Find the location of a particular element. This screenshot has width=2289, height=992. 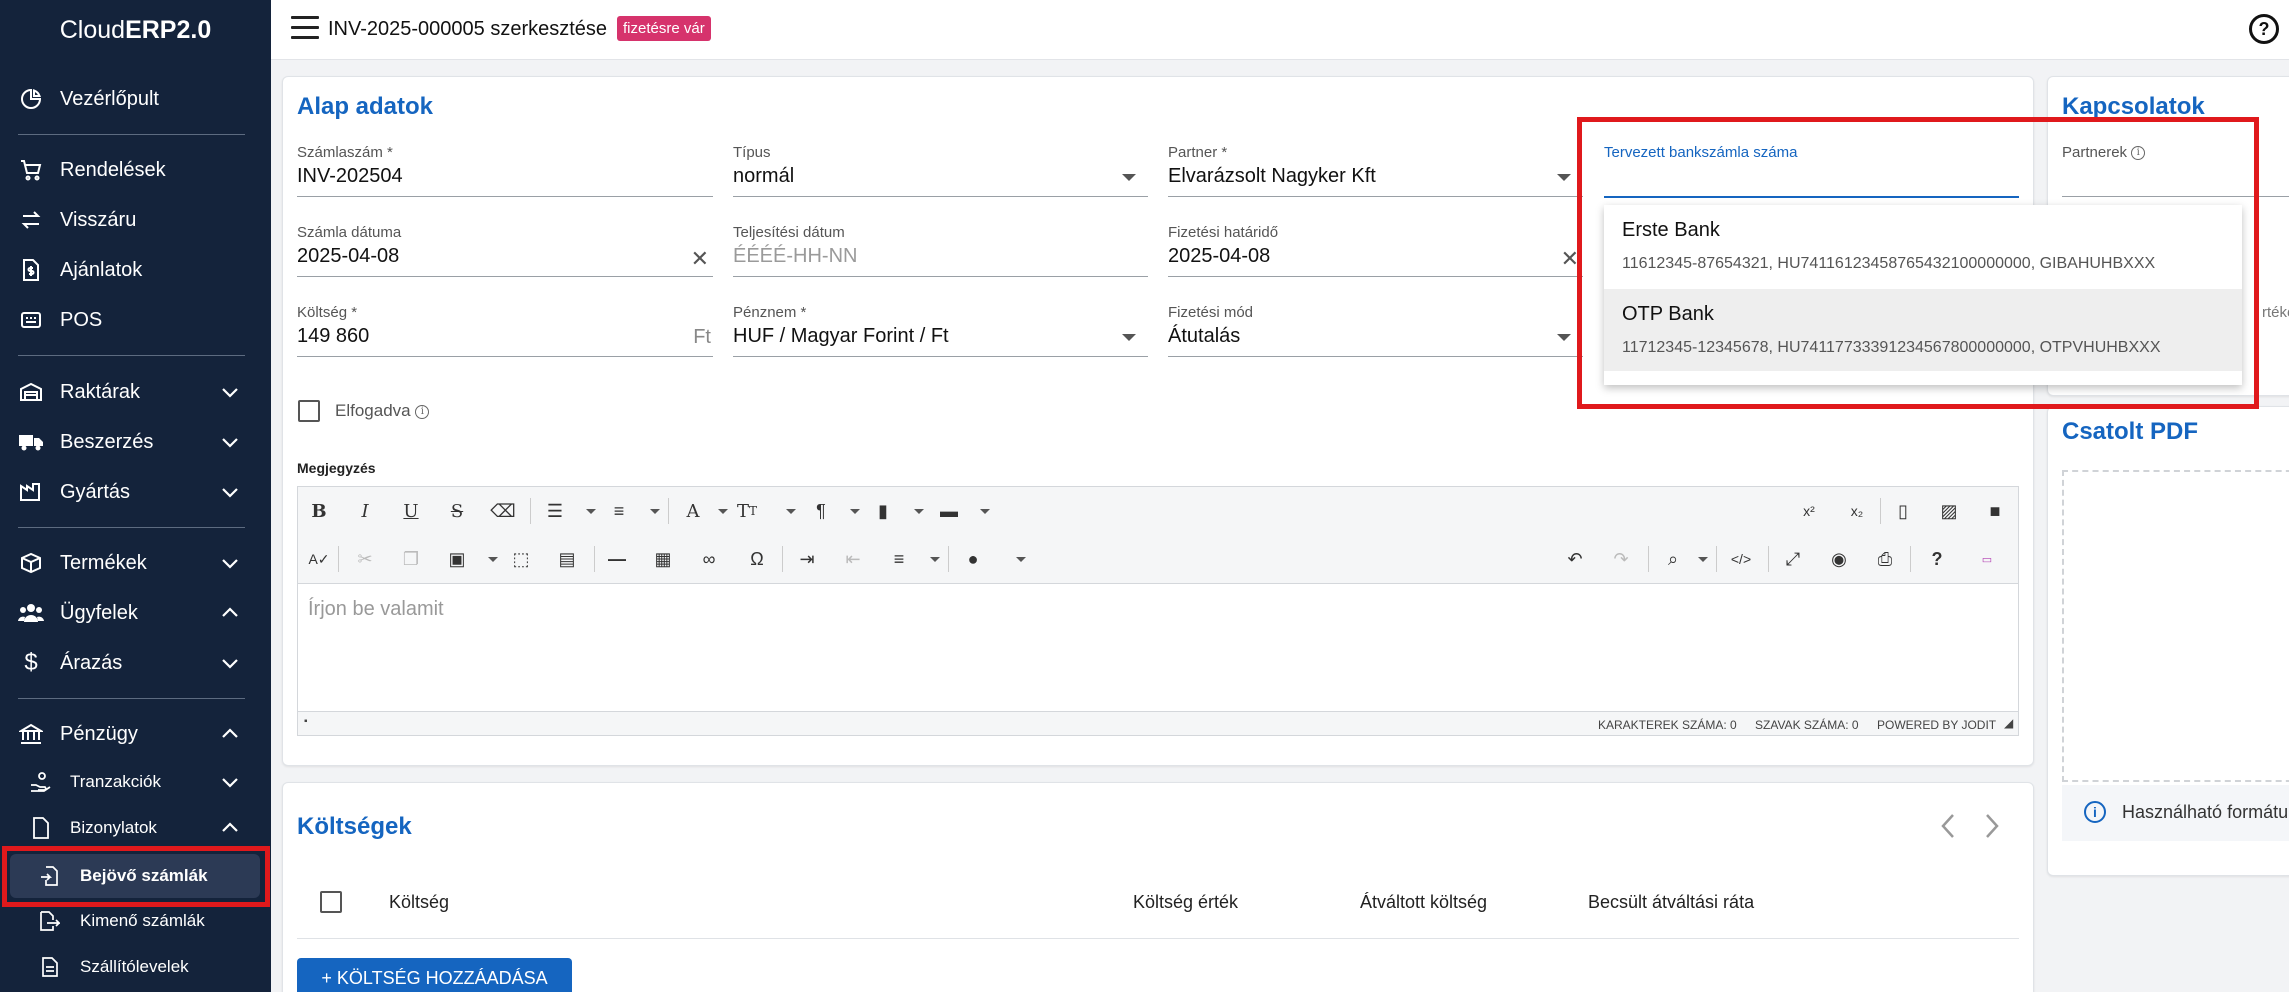

color-drop-icon: ● is located at coordinates (973, 559).